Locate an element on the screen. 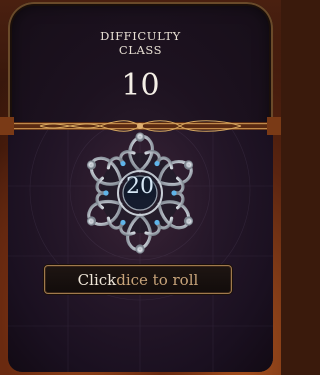 This screenshot has height=375, width=320. difficulty-class-label-line2: CLASS is located at coordinates (140, 50).